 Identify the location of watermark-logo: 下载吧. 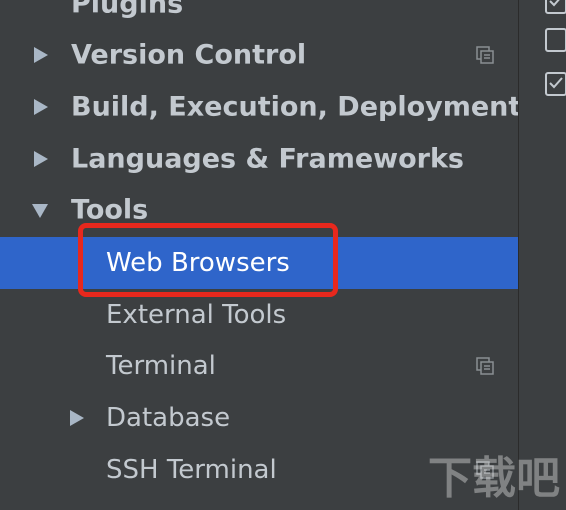
(494, 478).